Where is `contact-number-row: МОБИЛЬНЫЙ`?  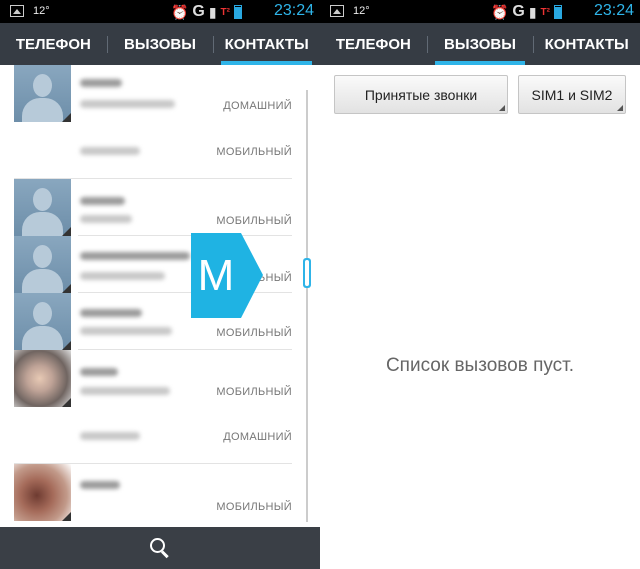 contact-number-row: МОБИЛЬНЫЙ is located at coordinates (160, 150).